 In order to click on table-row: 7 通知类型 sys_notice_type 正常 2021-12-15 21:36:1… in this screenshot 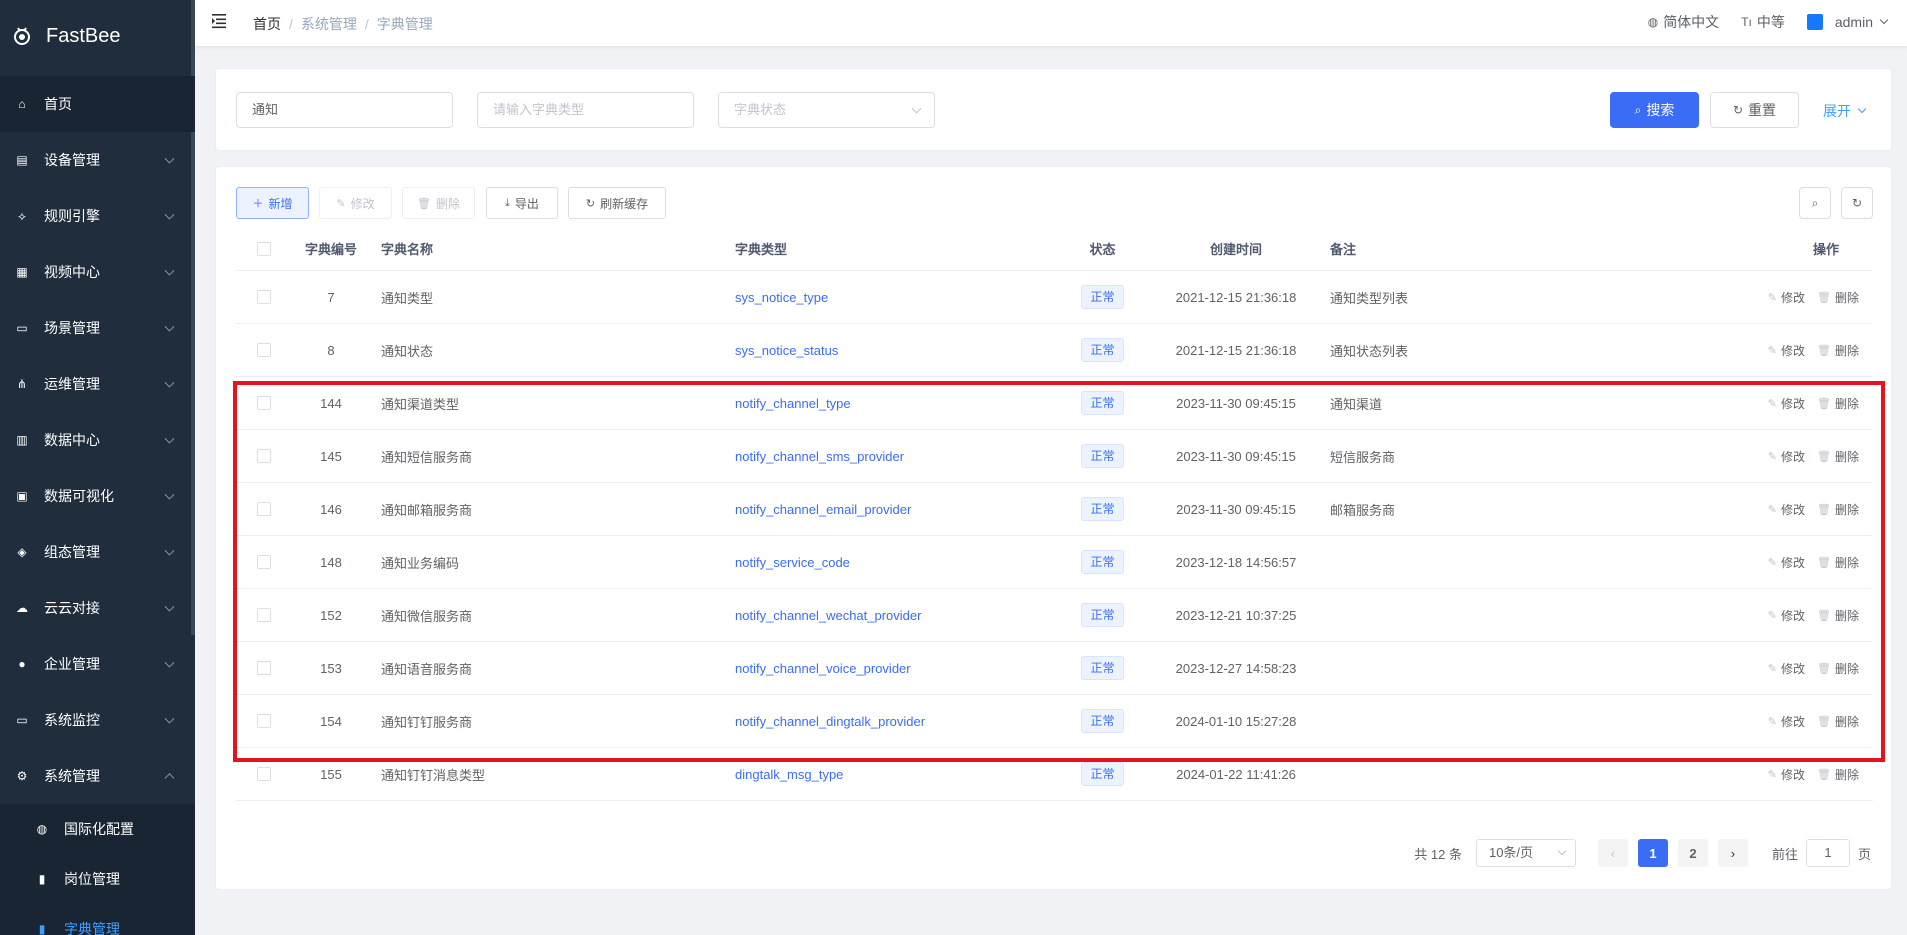, I will do `click(1054, 297)`.